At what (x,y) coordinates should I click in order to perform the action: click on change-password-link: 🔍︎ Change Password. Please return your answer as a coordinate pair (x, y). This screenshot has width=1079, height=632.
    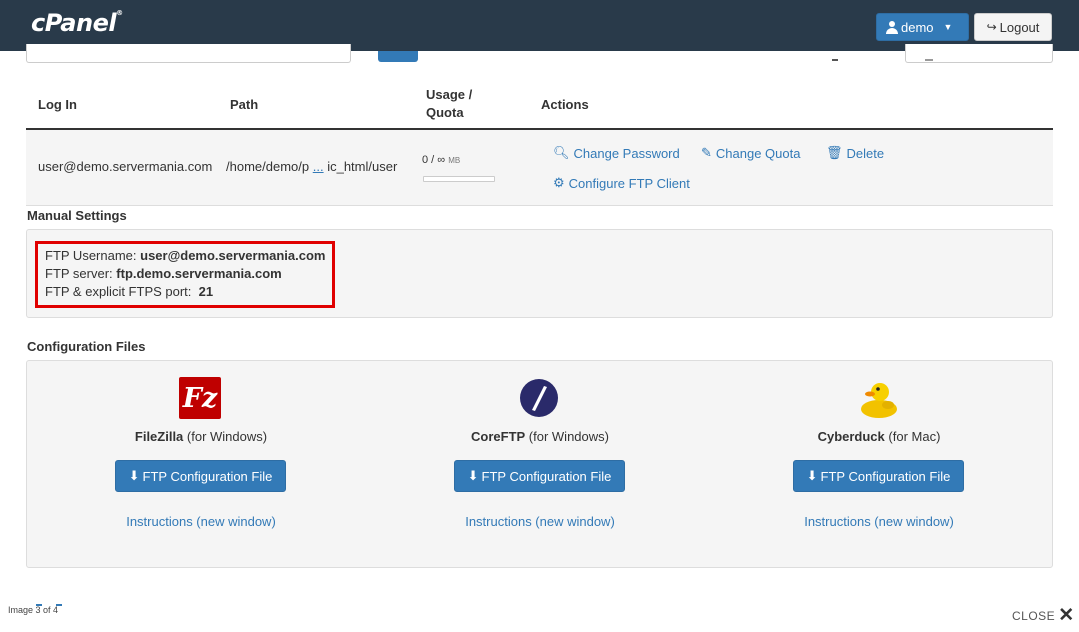
    Looking at the image, I should click on (616, 153).